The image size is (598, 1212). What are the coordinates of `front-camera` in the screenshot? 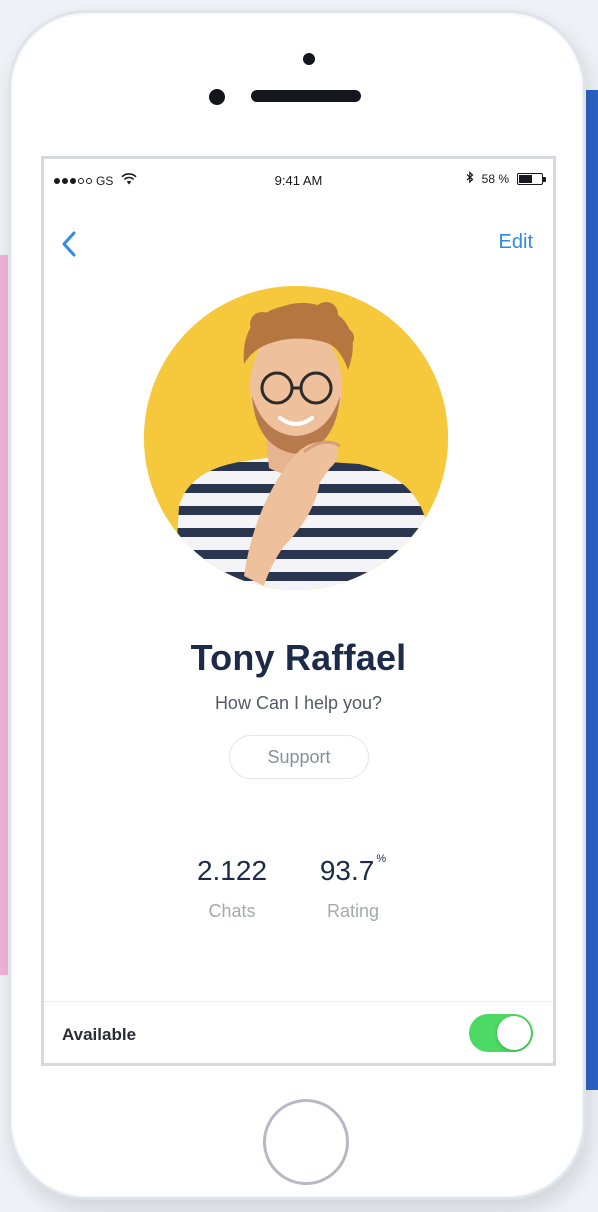 It's located at (217, 97).